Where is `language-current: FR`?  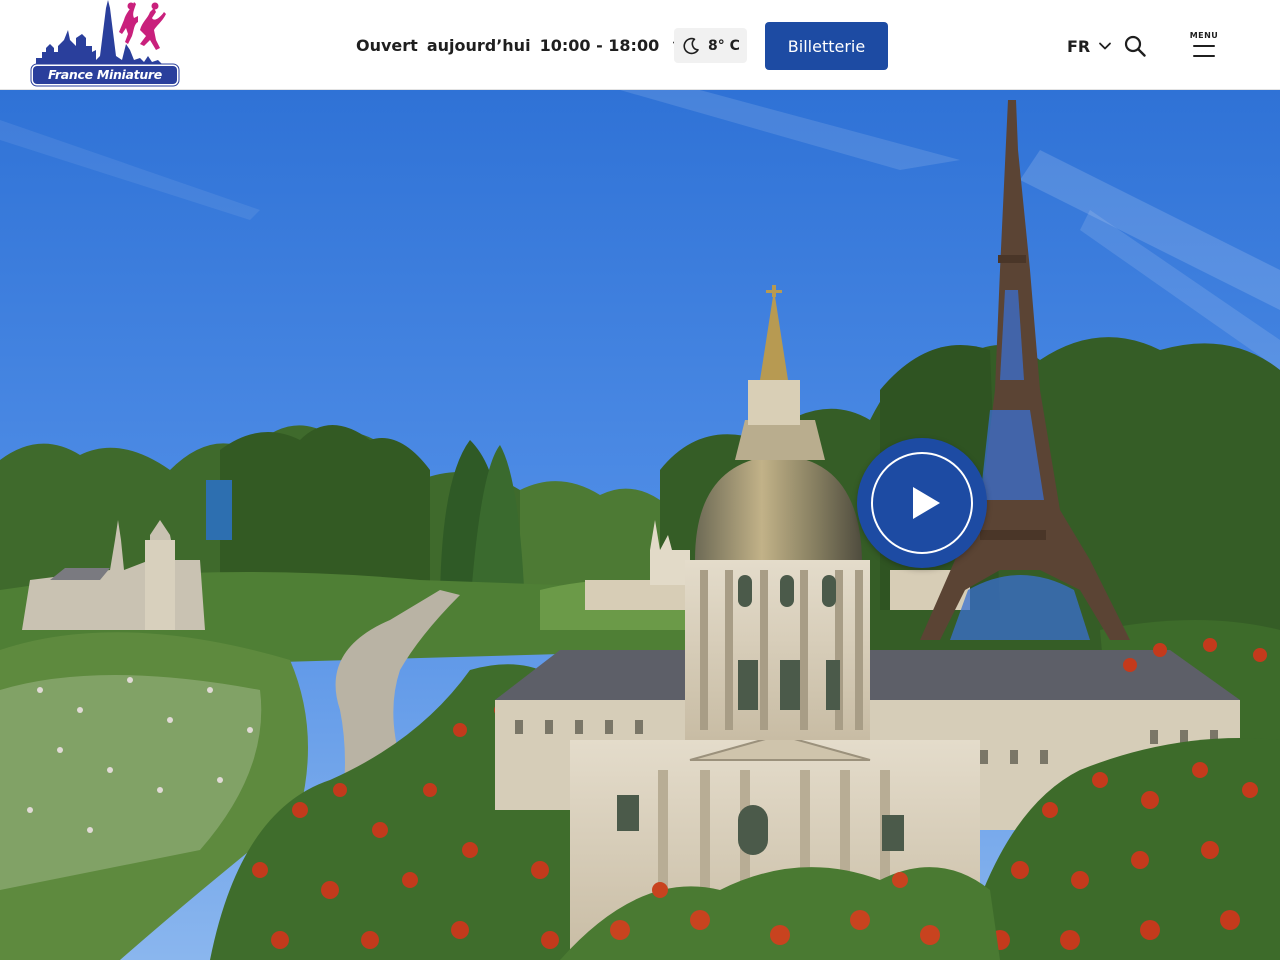
language-current: FR is located at coordinates (1079, 46).